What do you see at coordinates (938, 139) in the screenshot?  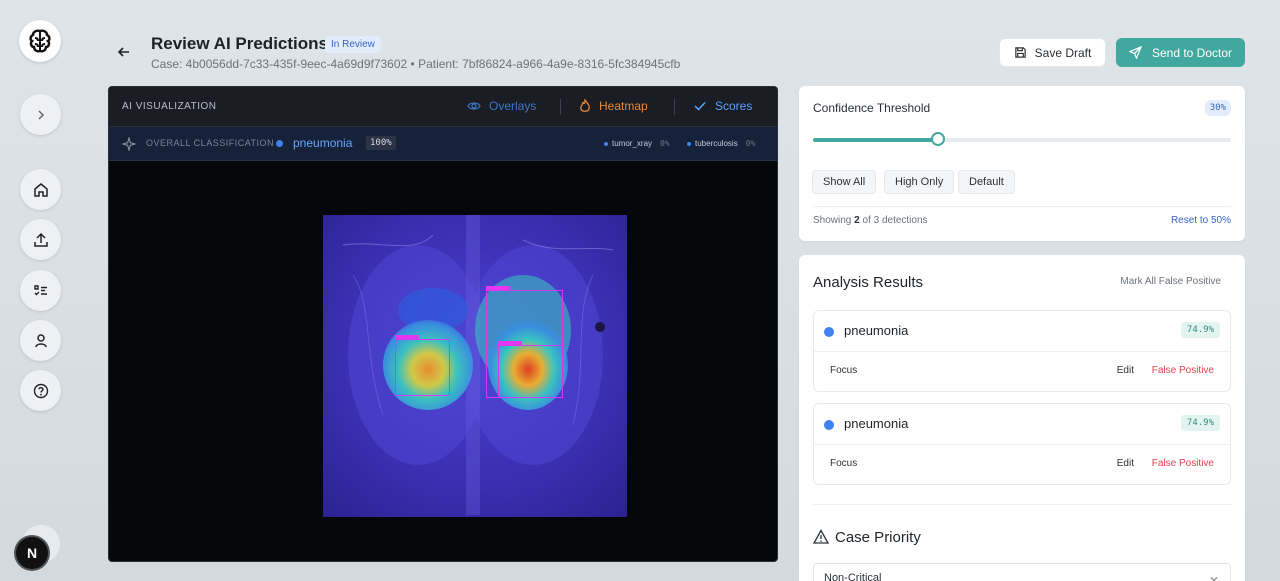 I see `slider-thumb` at bounding box center [938, 139].